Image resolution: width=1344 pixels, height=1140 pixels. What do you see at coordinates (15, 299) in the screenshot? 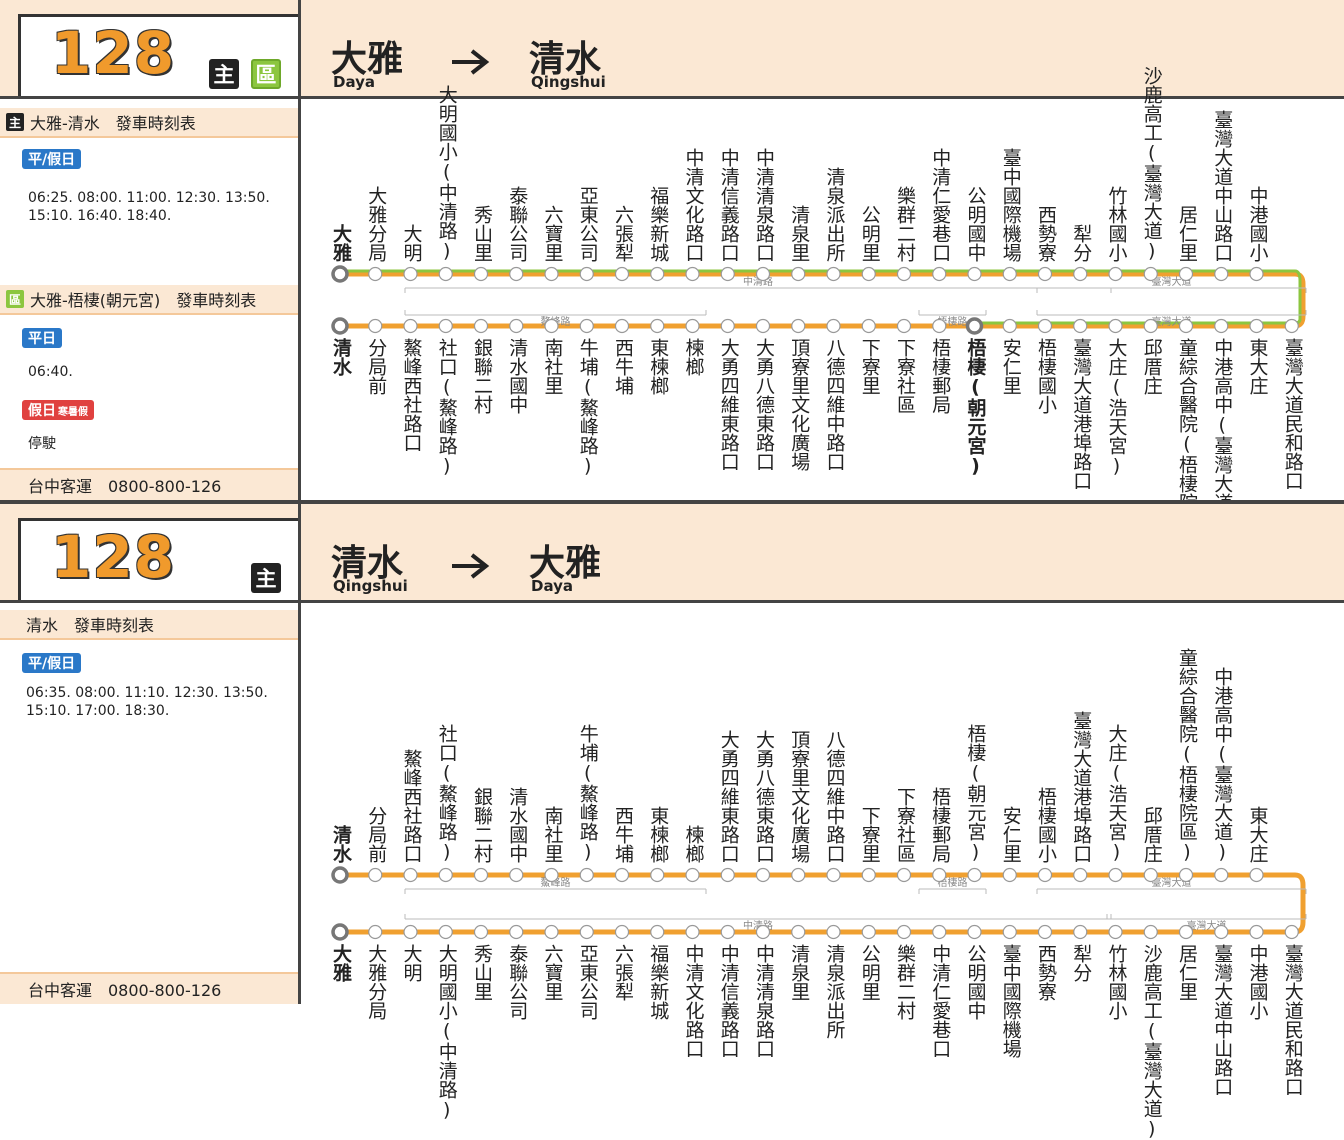
I see `area-mini-badge: 區` at bounding box center [15, 299].